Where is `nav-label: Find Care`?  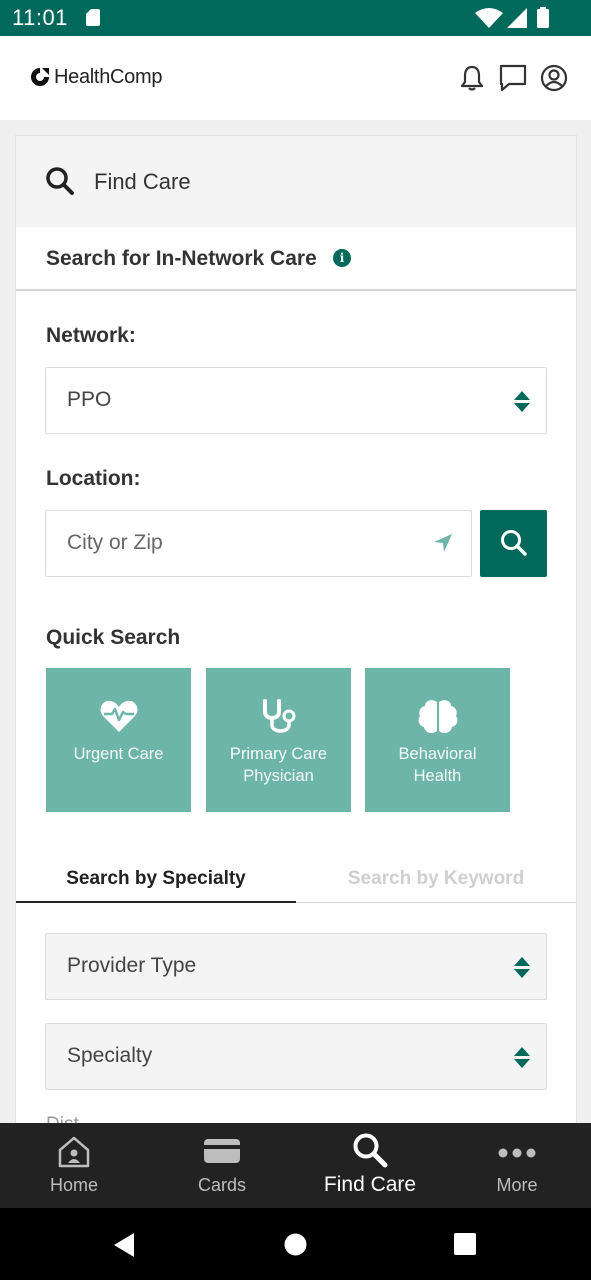
nav-label: Find Care is located at coordinates (370, 1184).